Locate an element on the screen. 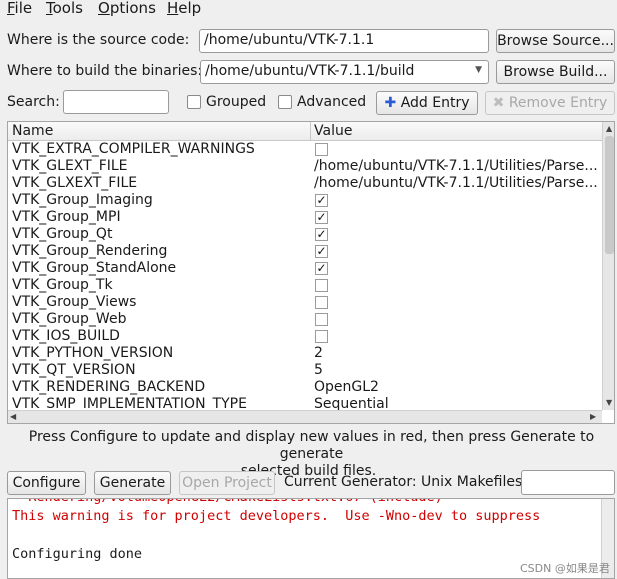 This screenshot has width=617, height=579. table-row: VTK_QT_VERSION 5 is located at coordinates (305, 371).